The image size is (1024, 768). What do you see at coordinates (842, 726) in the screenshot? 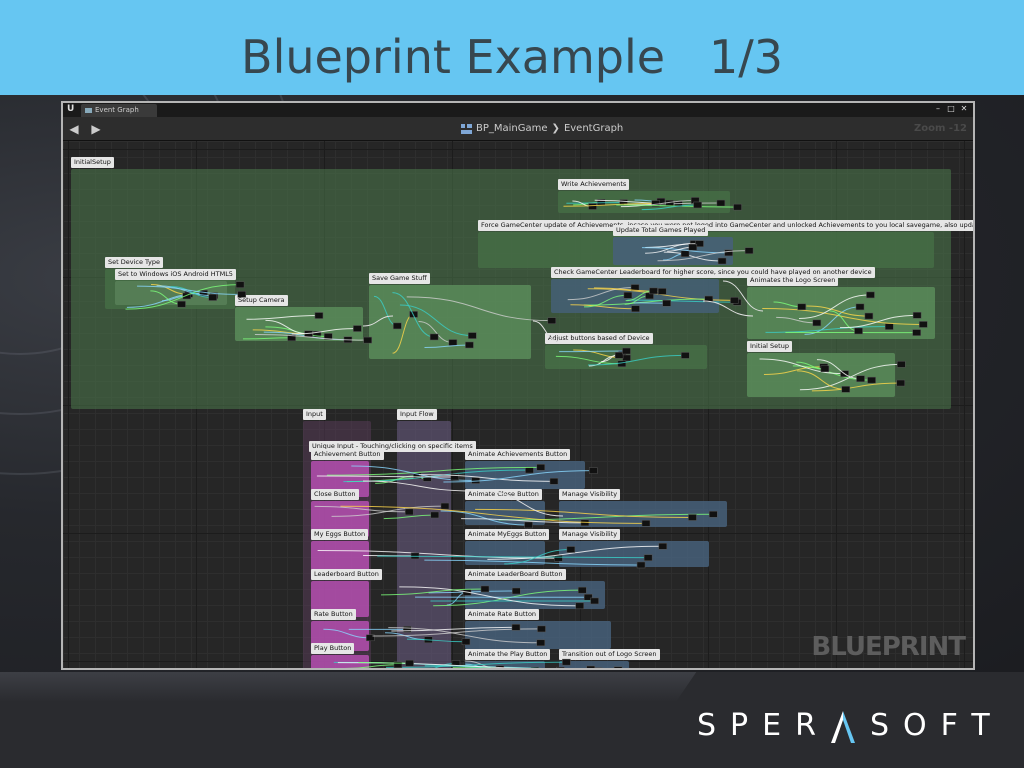
I see `sperasoft-chevron-icon` at bounding box center [842, 726].